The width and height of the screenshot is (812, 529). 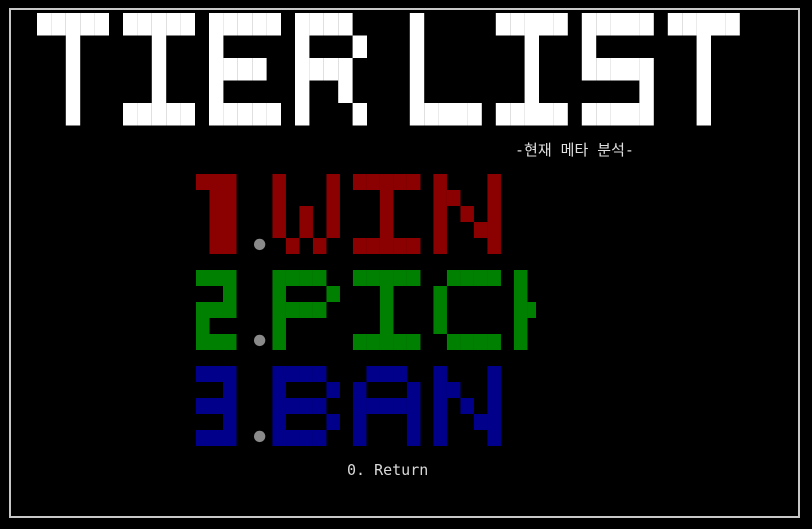 I want to click on menu-ban-dot, so click(x=259, y=436).